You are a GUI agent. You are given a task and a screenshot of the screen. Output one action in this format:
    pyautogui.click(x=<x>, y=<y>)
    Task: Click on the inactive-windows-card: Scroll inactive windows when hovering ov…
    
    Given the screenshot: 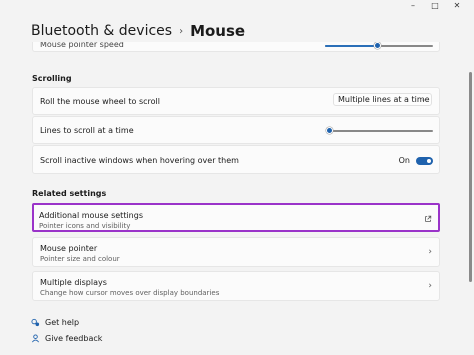 What is the action you would take?
    pyautogui.click(x=236, y=159)
    